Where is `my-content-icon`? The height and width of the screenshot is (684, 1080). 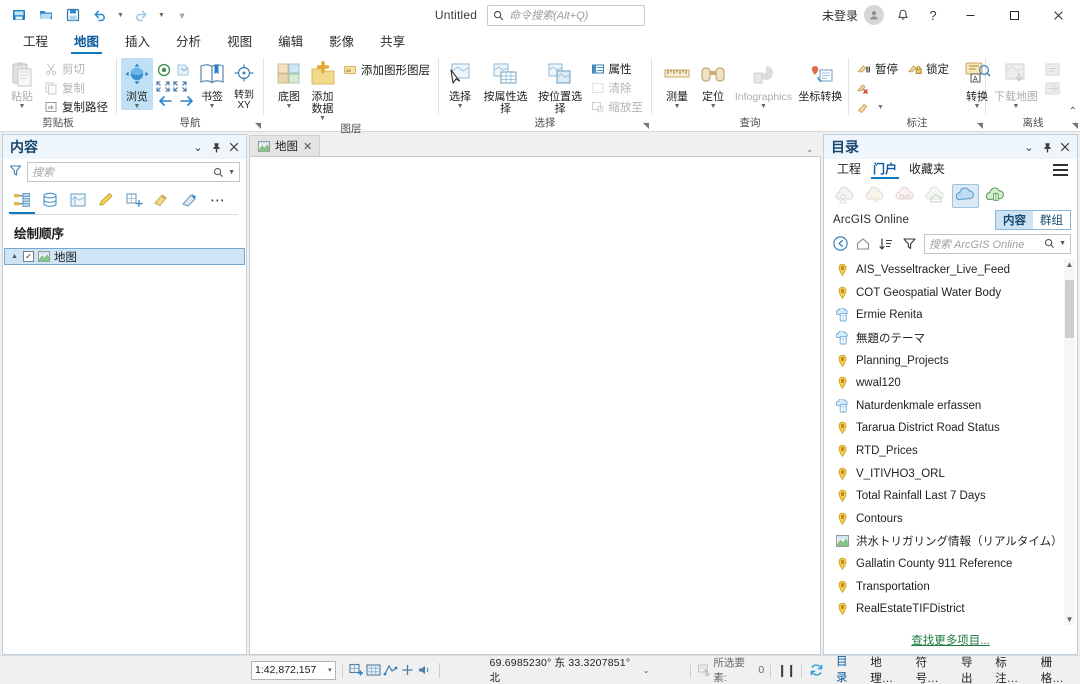
my-content-icon is located at coordinates (845, 196).